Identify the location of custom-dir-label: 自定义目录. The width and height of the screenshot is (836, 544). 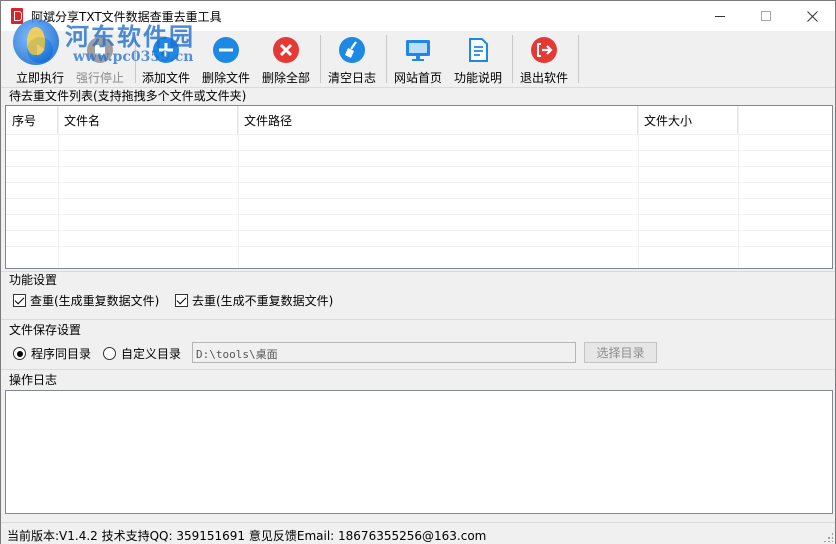
(151, 354).